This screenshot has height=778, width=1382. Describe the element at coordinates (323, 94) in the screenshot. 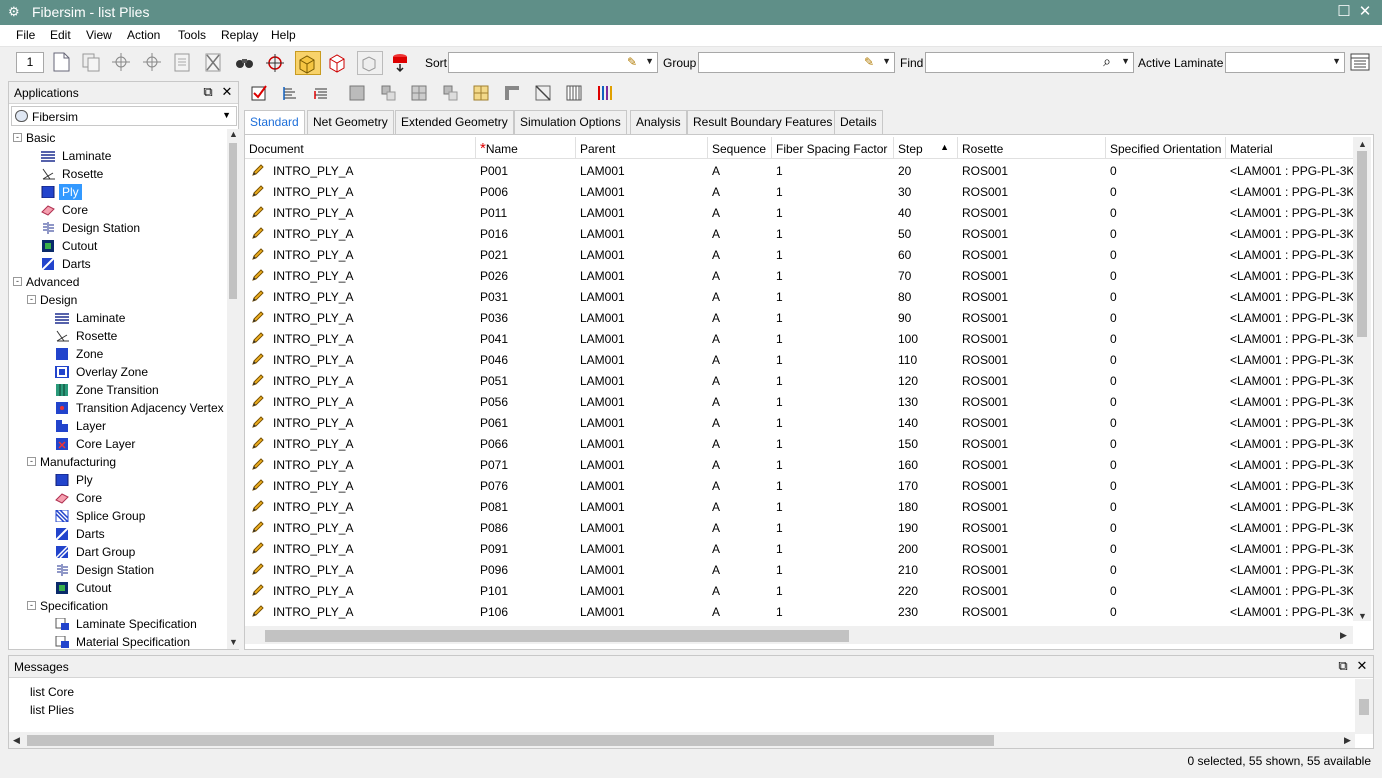

I see `align-rows-icon` at that location.